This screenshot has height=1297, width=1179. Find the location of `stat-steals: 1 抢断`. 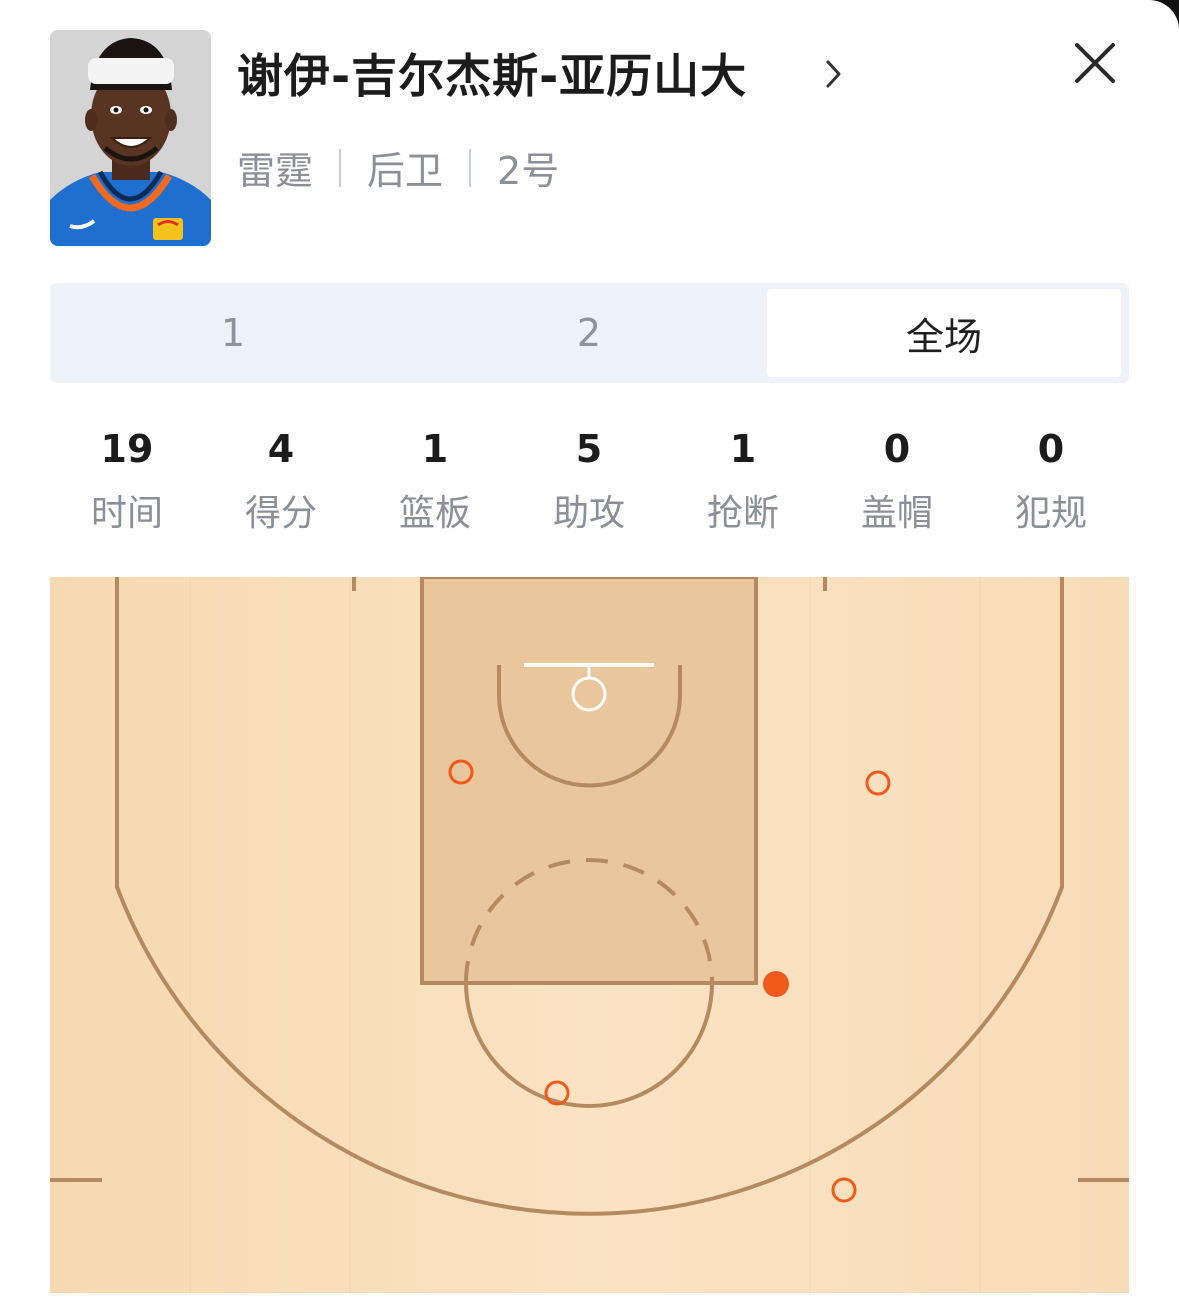

stat-steals: 1 抢断 is located at coordinates (743, 478).